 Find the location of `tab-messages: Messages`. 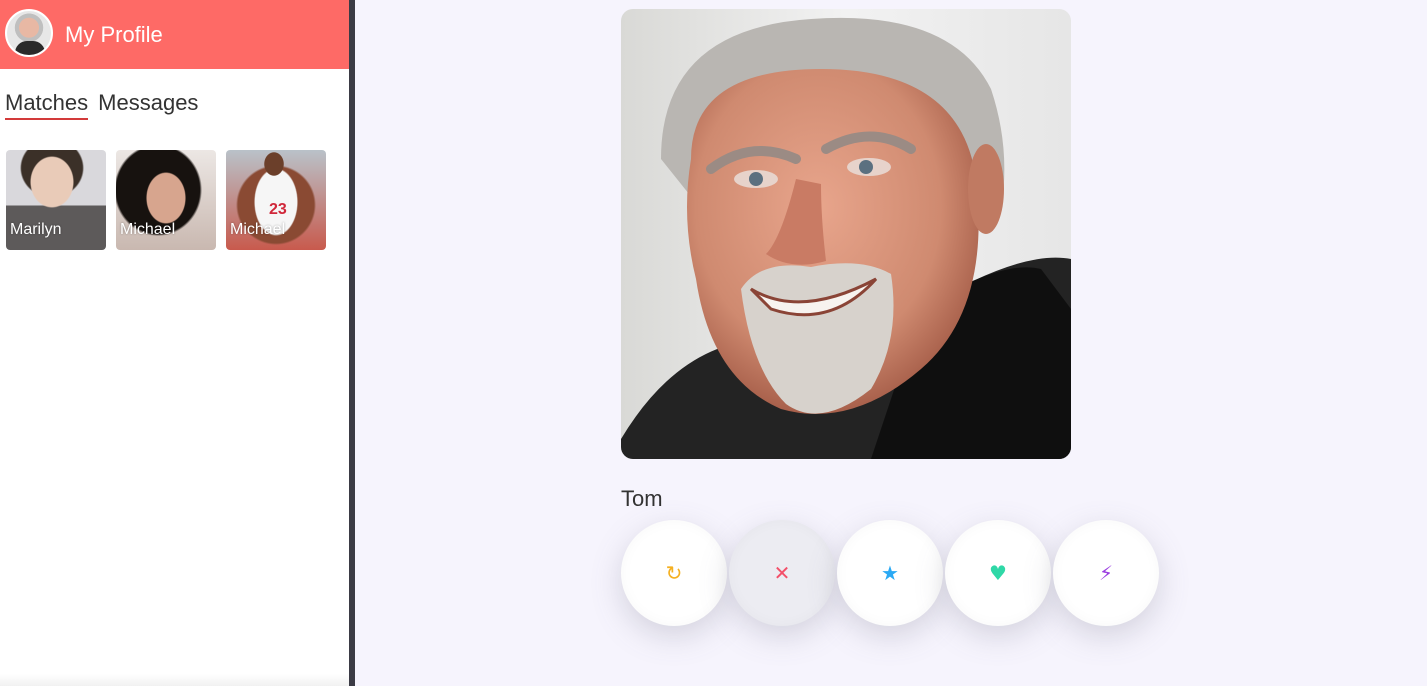

tab-messages: Messages is located at coordinates (148, 104).